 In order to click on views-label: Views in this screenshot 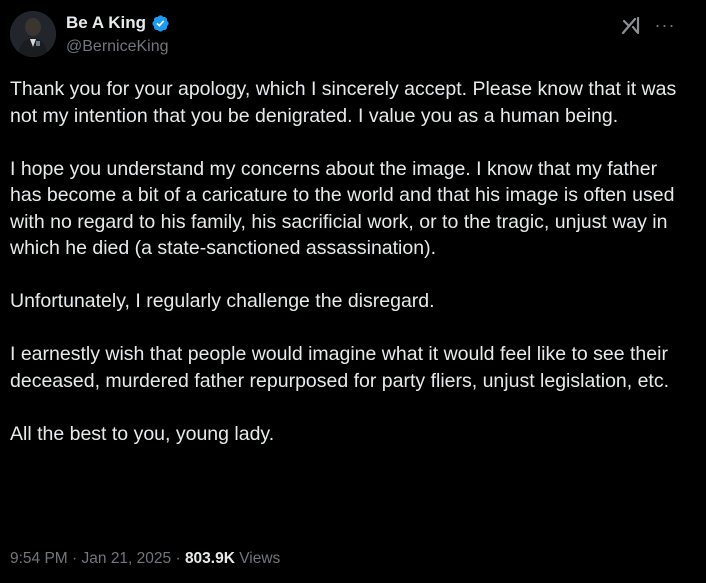, I will do `click(257, 558)`.